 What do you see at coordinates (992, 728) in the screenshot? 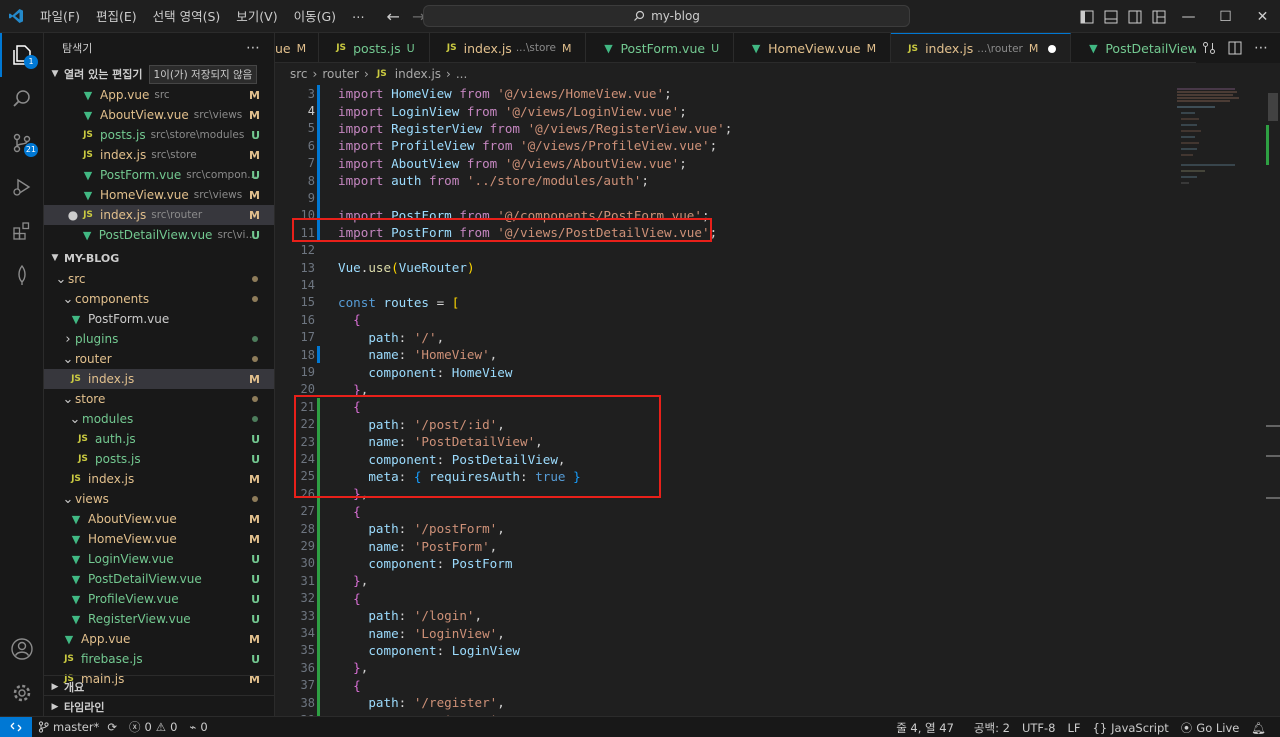
I see `indentation: 공백: 2` at bounding box center [992, 728].